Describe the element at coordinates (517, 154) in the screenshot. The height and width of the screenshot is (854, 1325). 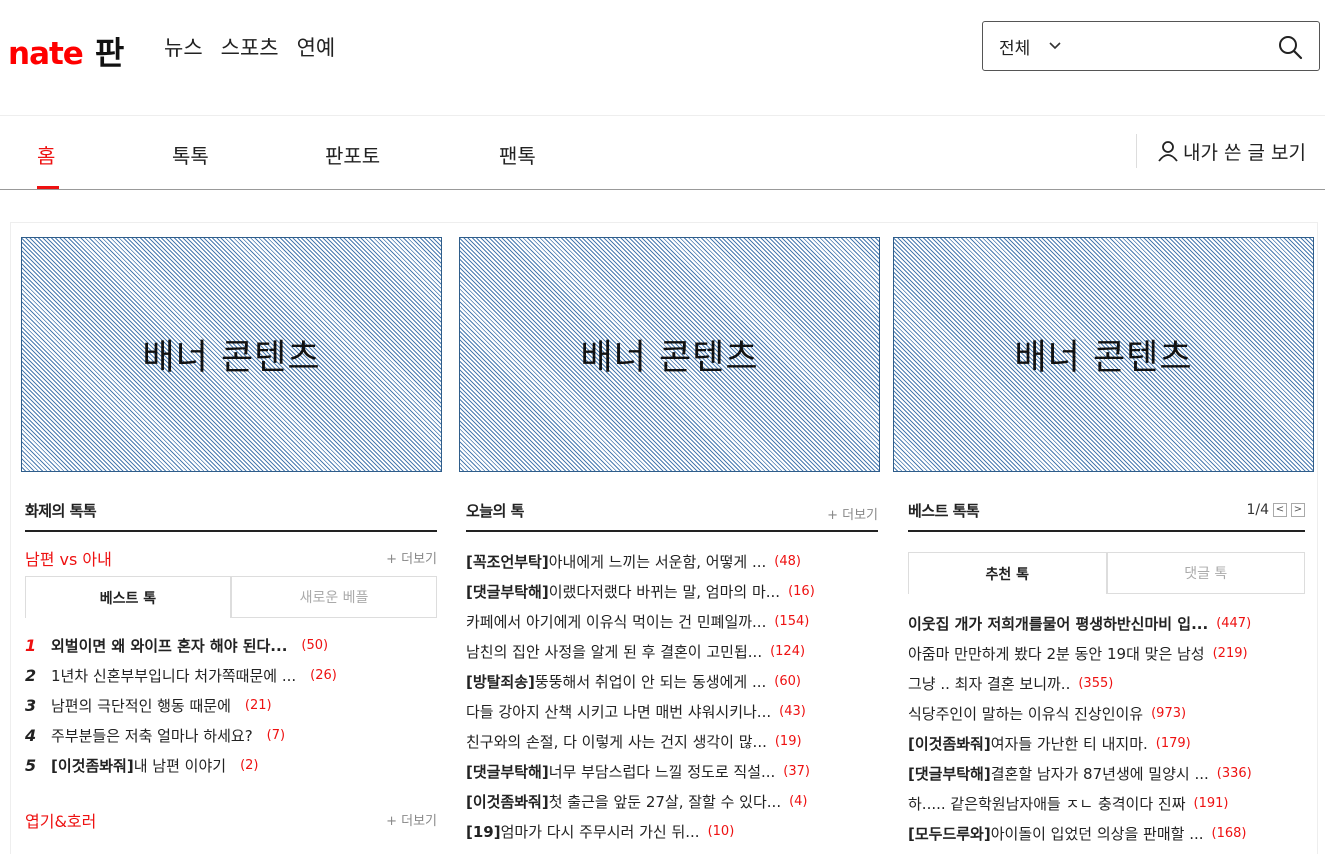
I see `tab-fantalk: 팬톡` at that location.